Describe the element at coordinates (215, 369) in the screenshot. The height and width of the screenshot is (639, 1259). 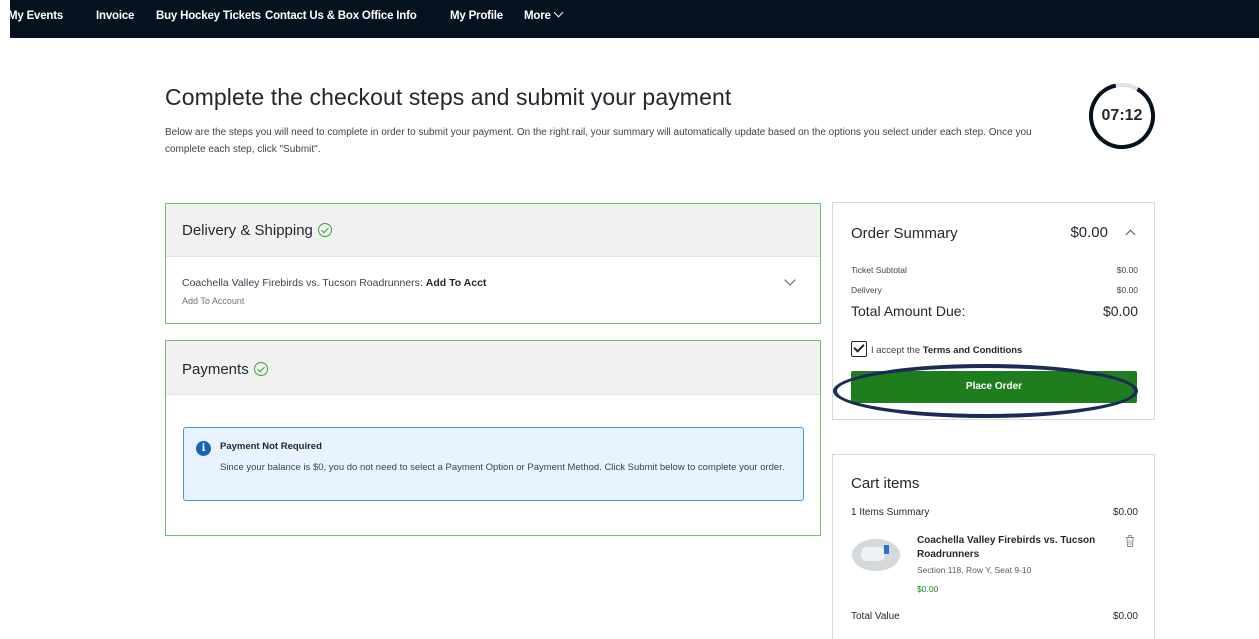
I see `payments-title-text: Payments` at that location.